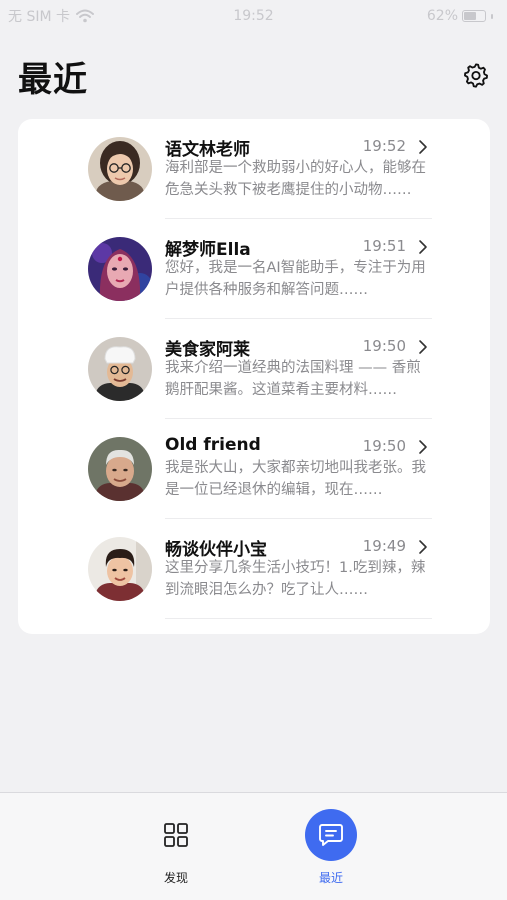  Describe the element at coordinates (384, 546) in the screenshot. I see `chat-time: 19:49` at that location.